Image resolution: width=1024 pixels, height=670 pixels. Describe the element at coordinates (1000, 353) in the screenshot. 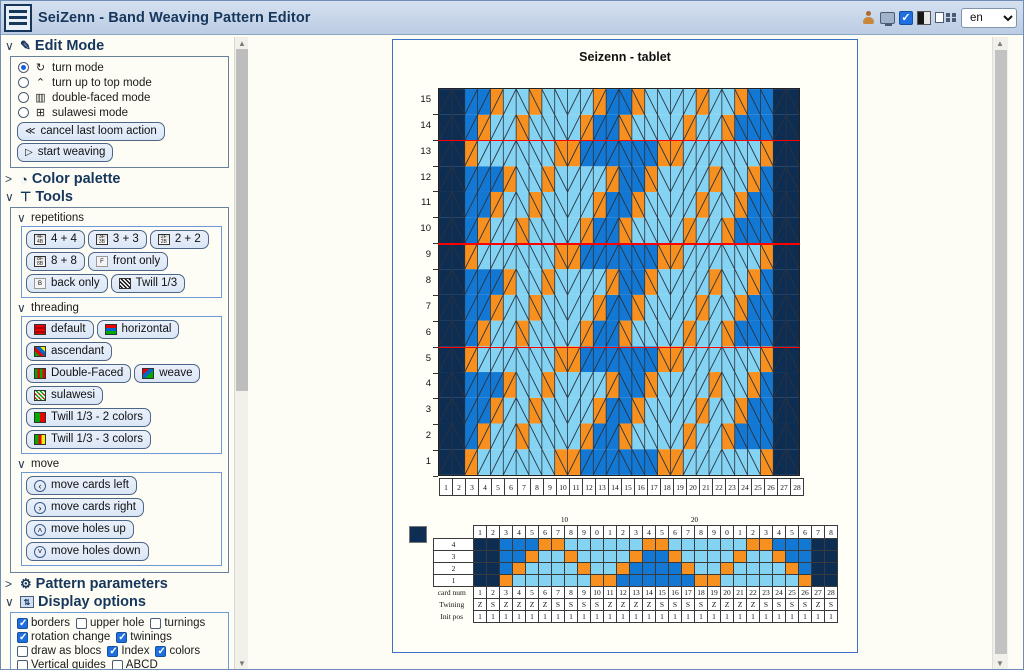

I see `main-scrollbar: ▲ ▼` at that location.